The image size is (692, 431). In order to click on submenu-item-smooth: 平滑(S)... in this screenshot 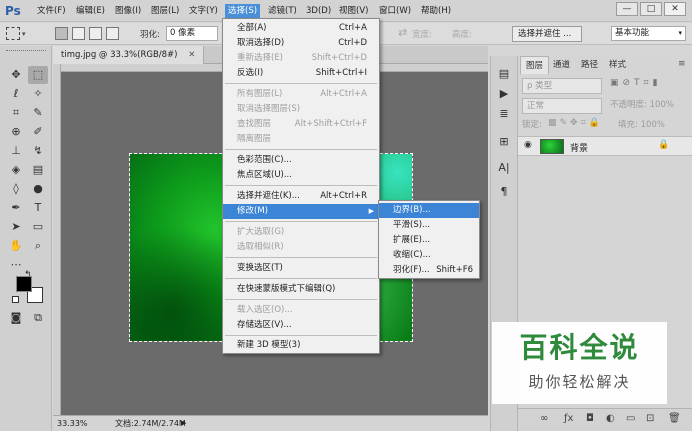, I will do `click(429, 225)`.